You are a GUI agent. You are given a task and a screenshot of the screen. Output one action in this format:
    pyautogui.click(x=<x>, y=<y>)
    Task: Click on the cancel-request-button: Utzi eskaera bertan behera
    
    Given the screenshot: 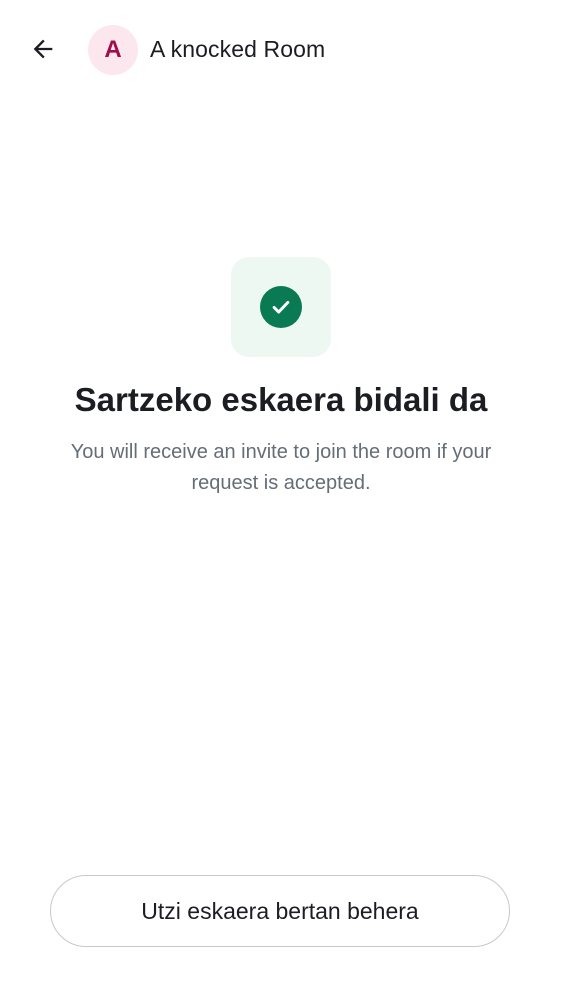 What is the action you would take?
    pyautogui.click(x=280, y=911)
    